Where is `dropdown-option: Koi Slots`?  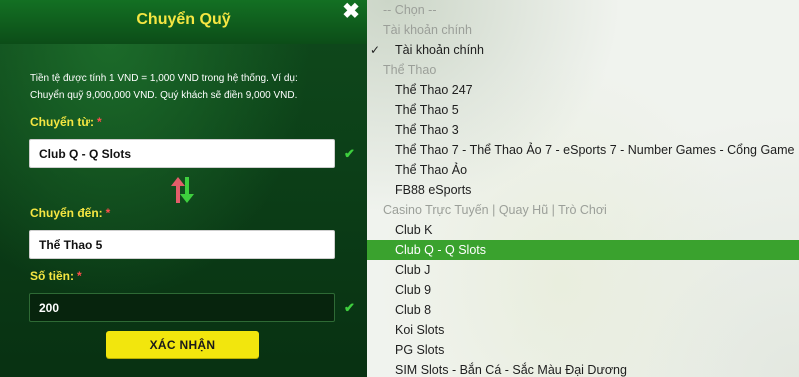 dropdown-option: Koi Slots is located at coordinates (583, 330).